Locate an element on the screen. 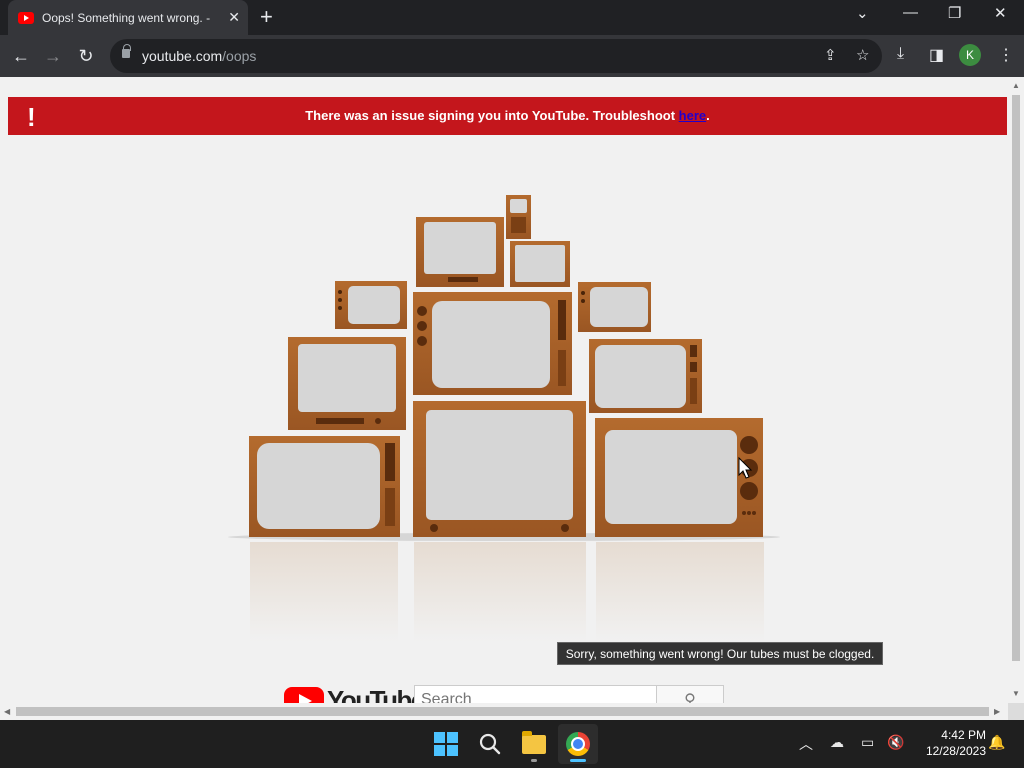  address-bar: youtube.com/oops ⇪ ☆ is located at coordinates (496, 56).